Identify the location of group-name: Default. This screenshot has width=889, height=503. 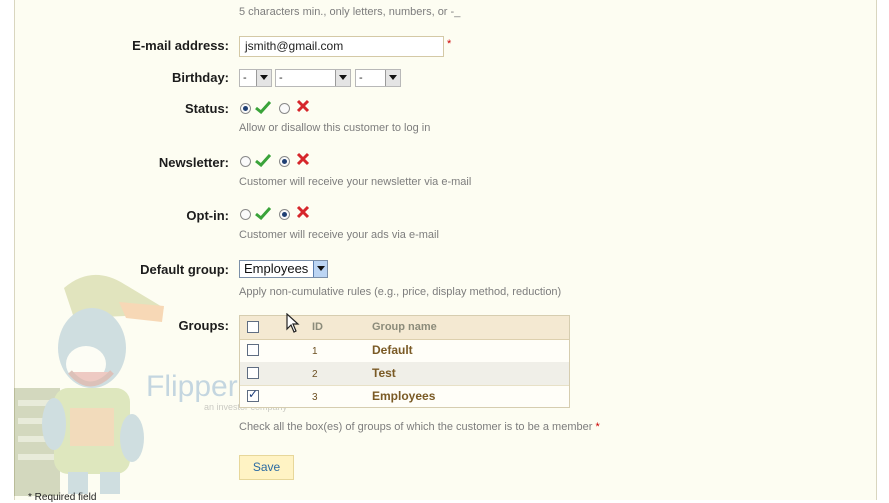
(392, 350).